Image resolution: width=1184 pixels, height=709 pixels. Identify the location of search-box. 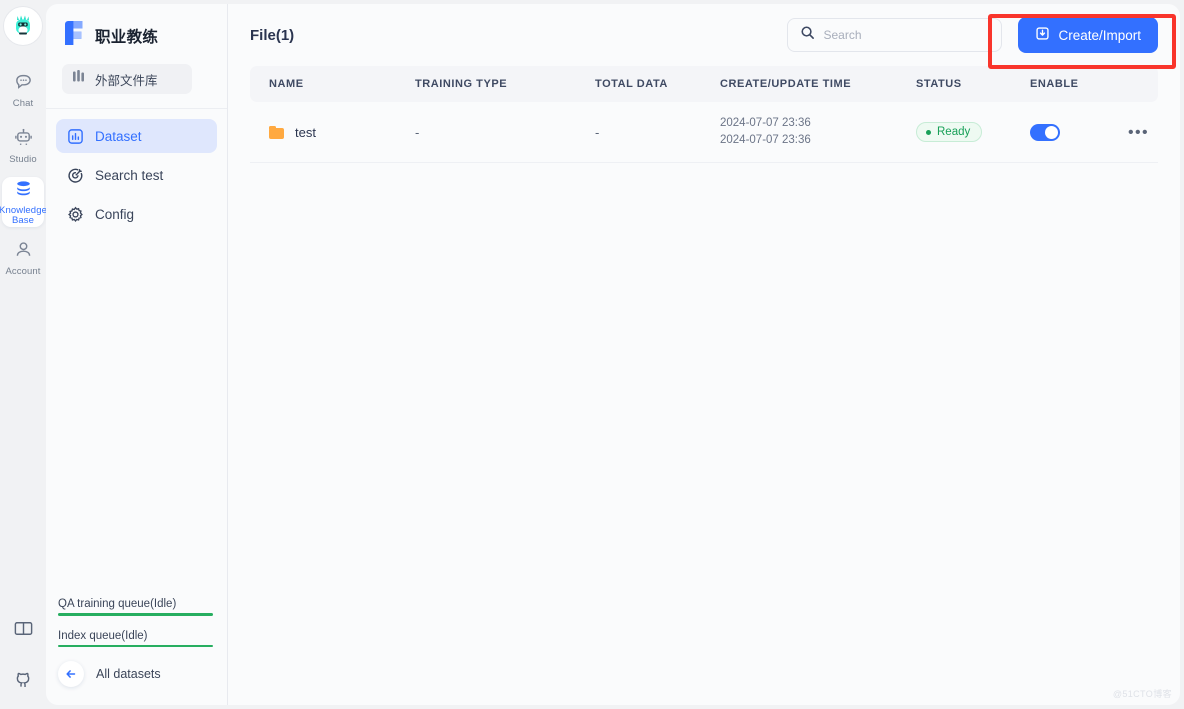
(895, 35).